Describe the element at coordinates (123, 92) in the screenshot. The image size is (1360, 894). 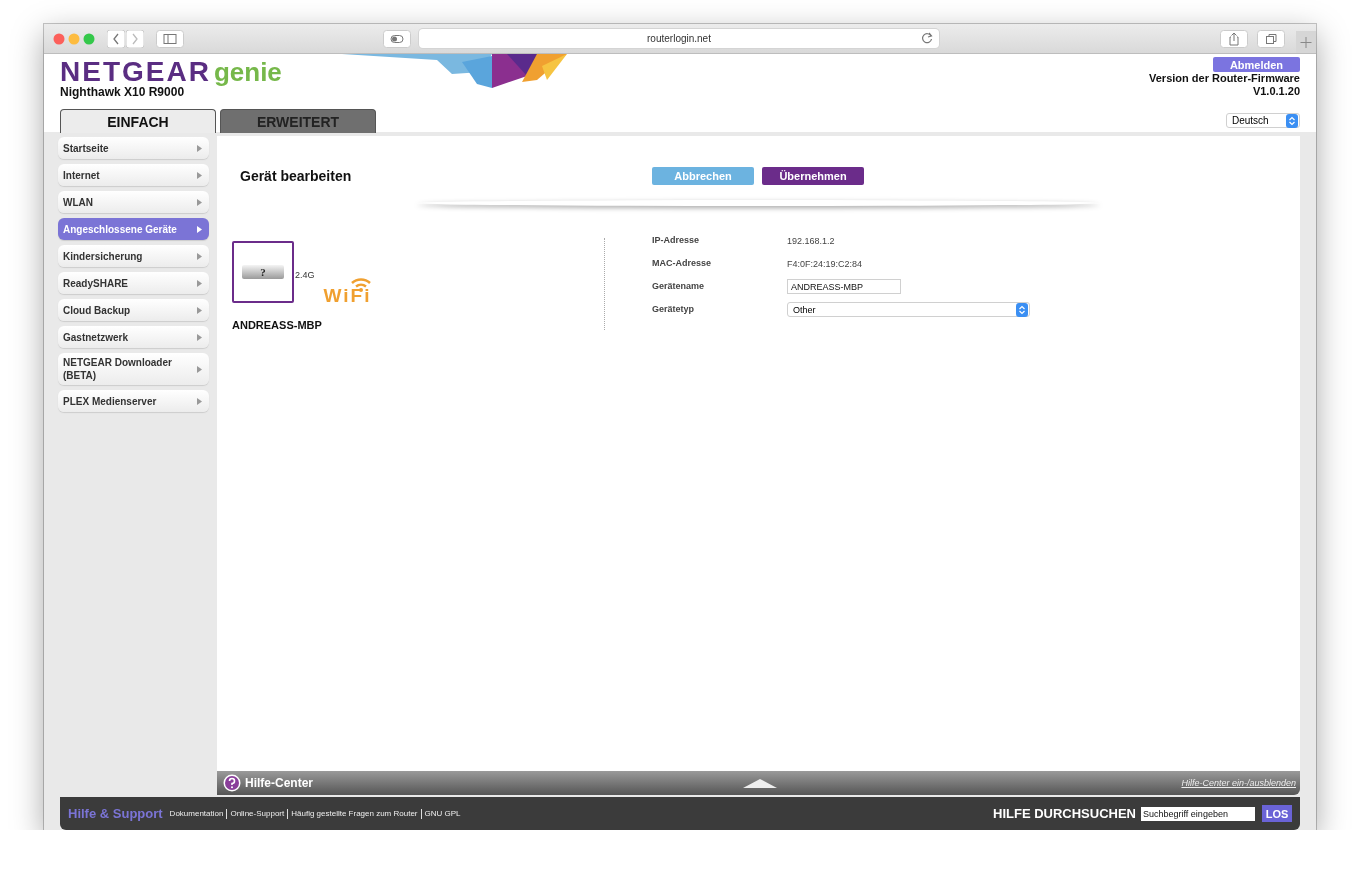
I see `router-model: Nighthawk X10 R9000` at that location.